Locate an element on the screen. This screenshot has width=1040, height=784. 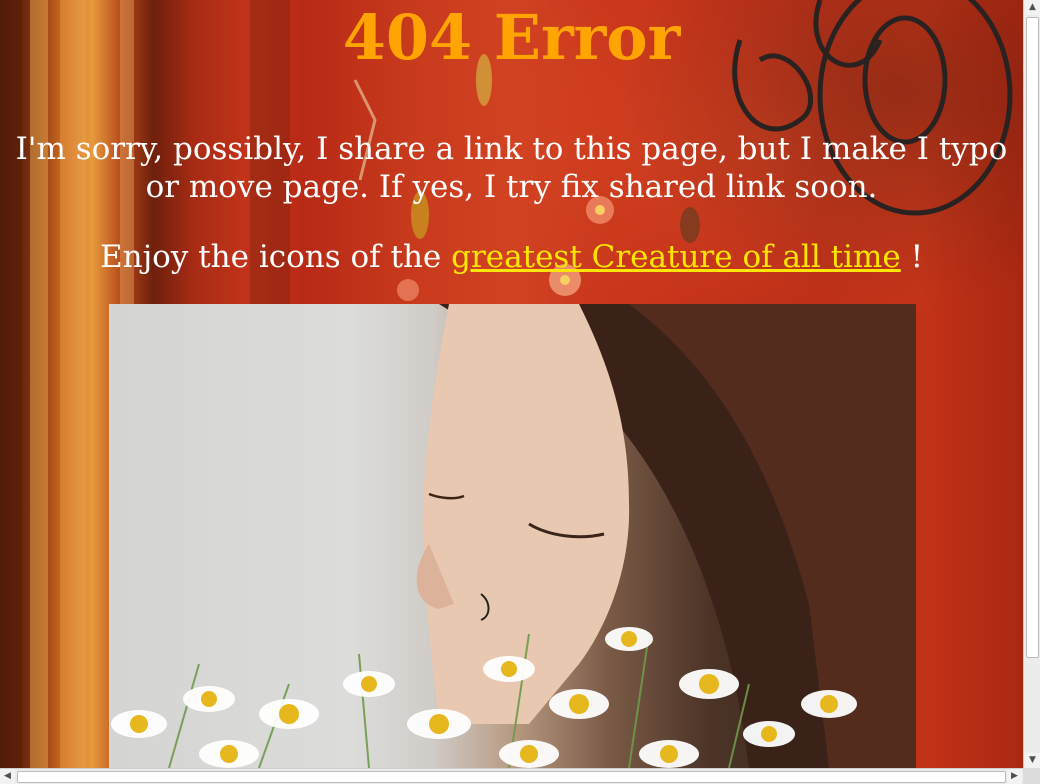
scroll-down-arrow-icon: ▼ is located at coordinates (1032, 760).